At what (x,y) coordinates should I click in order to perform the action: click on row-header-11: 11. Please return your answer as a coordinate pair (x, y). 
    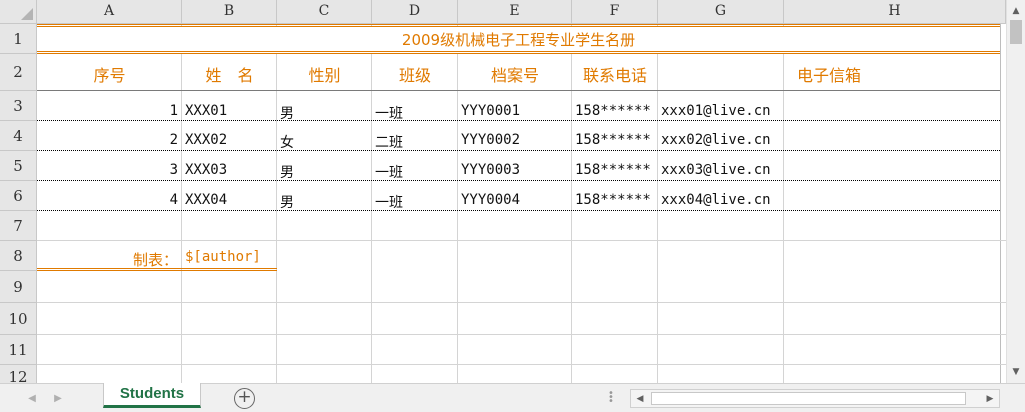
    Looking at the image, I should click on (18, 350).